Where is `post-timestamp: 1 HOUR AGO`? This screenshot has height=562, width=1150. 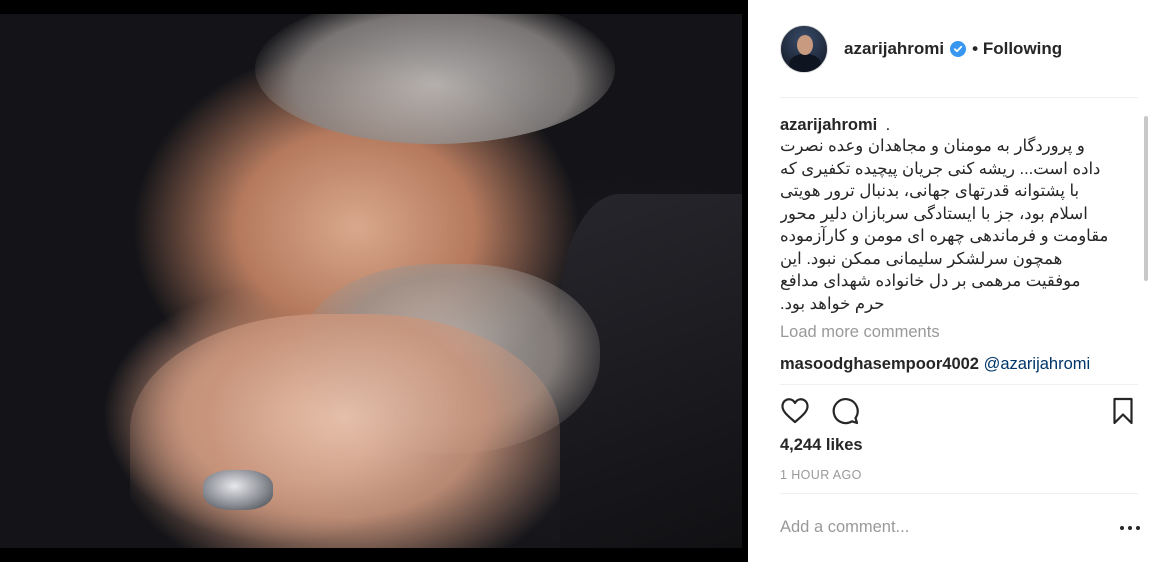
post-timestamp: 1 HOUR AGO is located at coordinates (821, 475).